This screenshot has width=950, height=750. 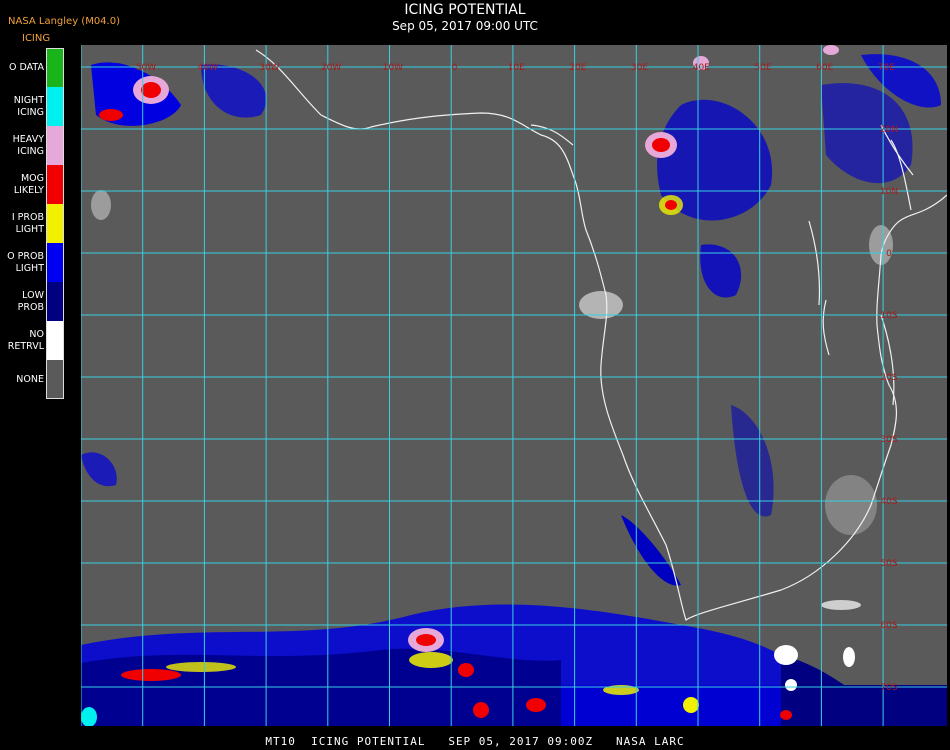 I want to click on latitude-label: 20N, so click(x=889, y=130).